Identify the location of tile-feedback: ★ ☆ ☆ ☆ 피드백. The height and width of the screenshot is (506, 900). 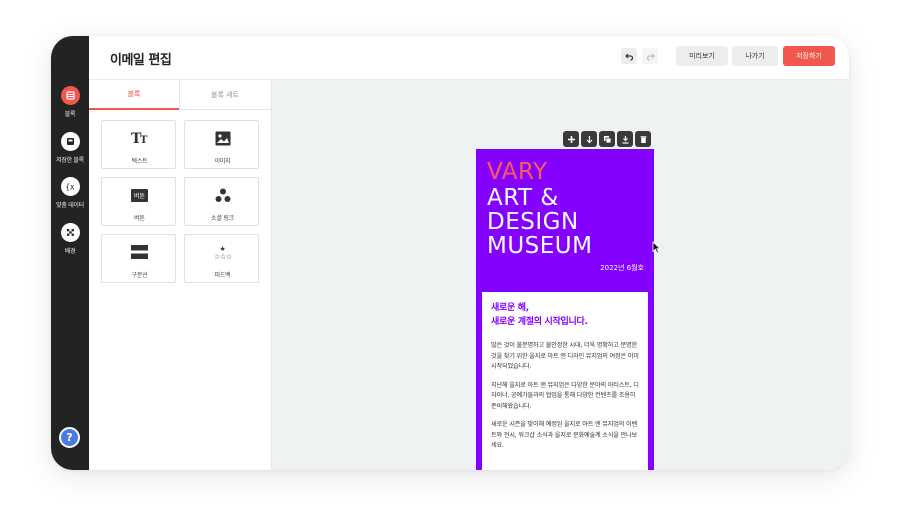
(221, 258).